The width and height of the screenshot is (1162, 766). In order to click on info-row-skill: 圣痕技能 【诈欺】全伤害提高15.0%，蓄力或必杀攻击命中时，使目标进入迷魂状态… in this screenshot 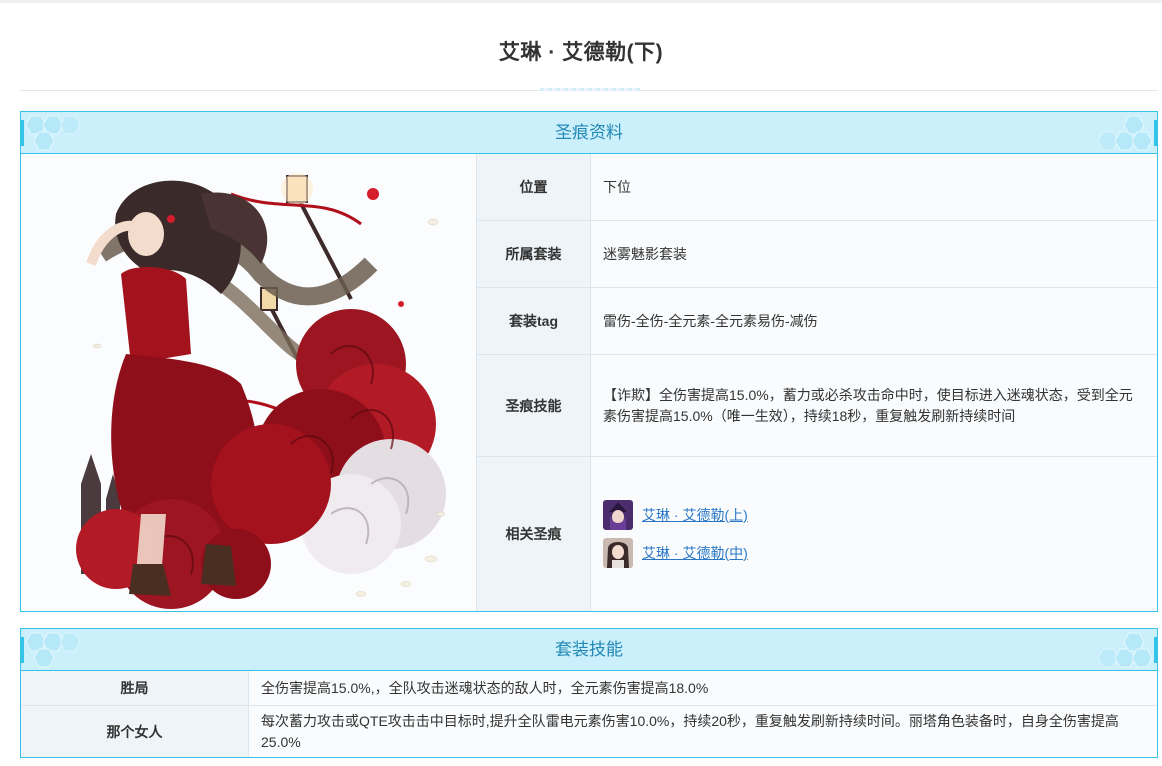, I will do `click(817, 406)`.